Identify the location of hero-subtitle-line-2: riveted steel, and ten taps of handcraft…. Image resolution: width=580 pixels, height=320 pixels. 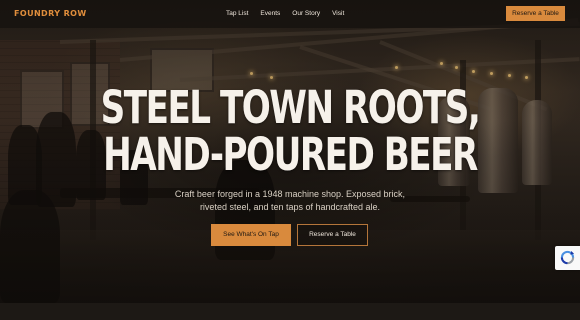
(290, 207).